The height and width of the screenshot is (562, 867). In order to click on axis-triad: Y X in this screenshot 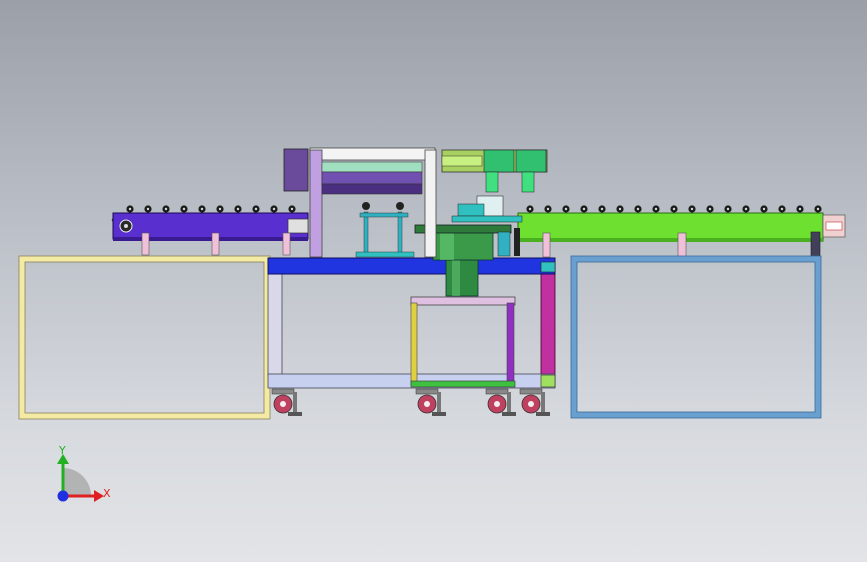, I will do `click(84, 473)`.